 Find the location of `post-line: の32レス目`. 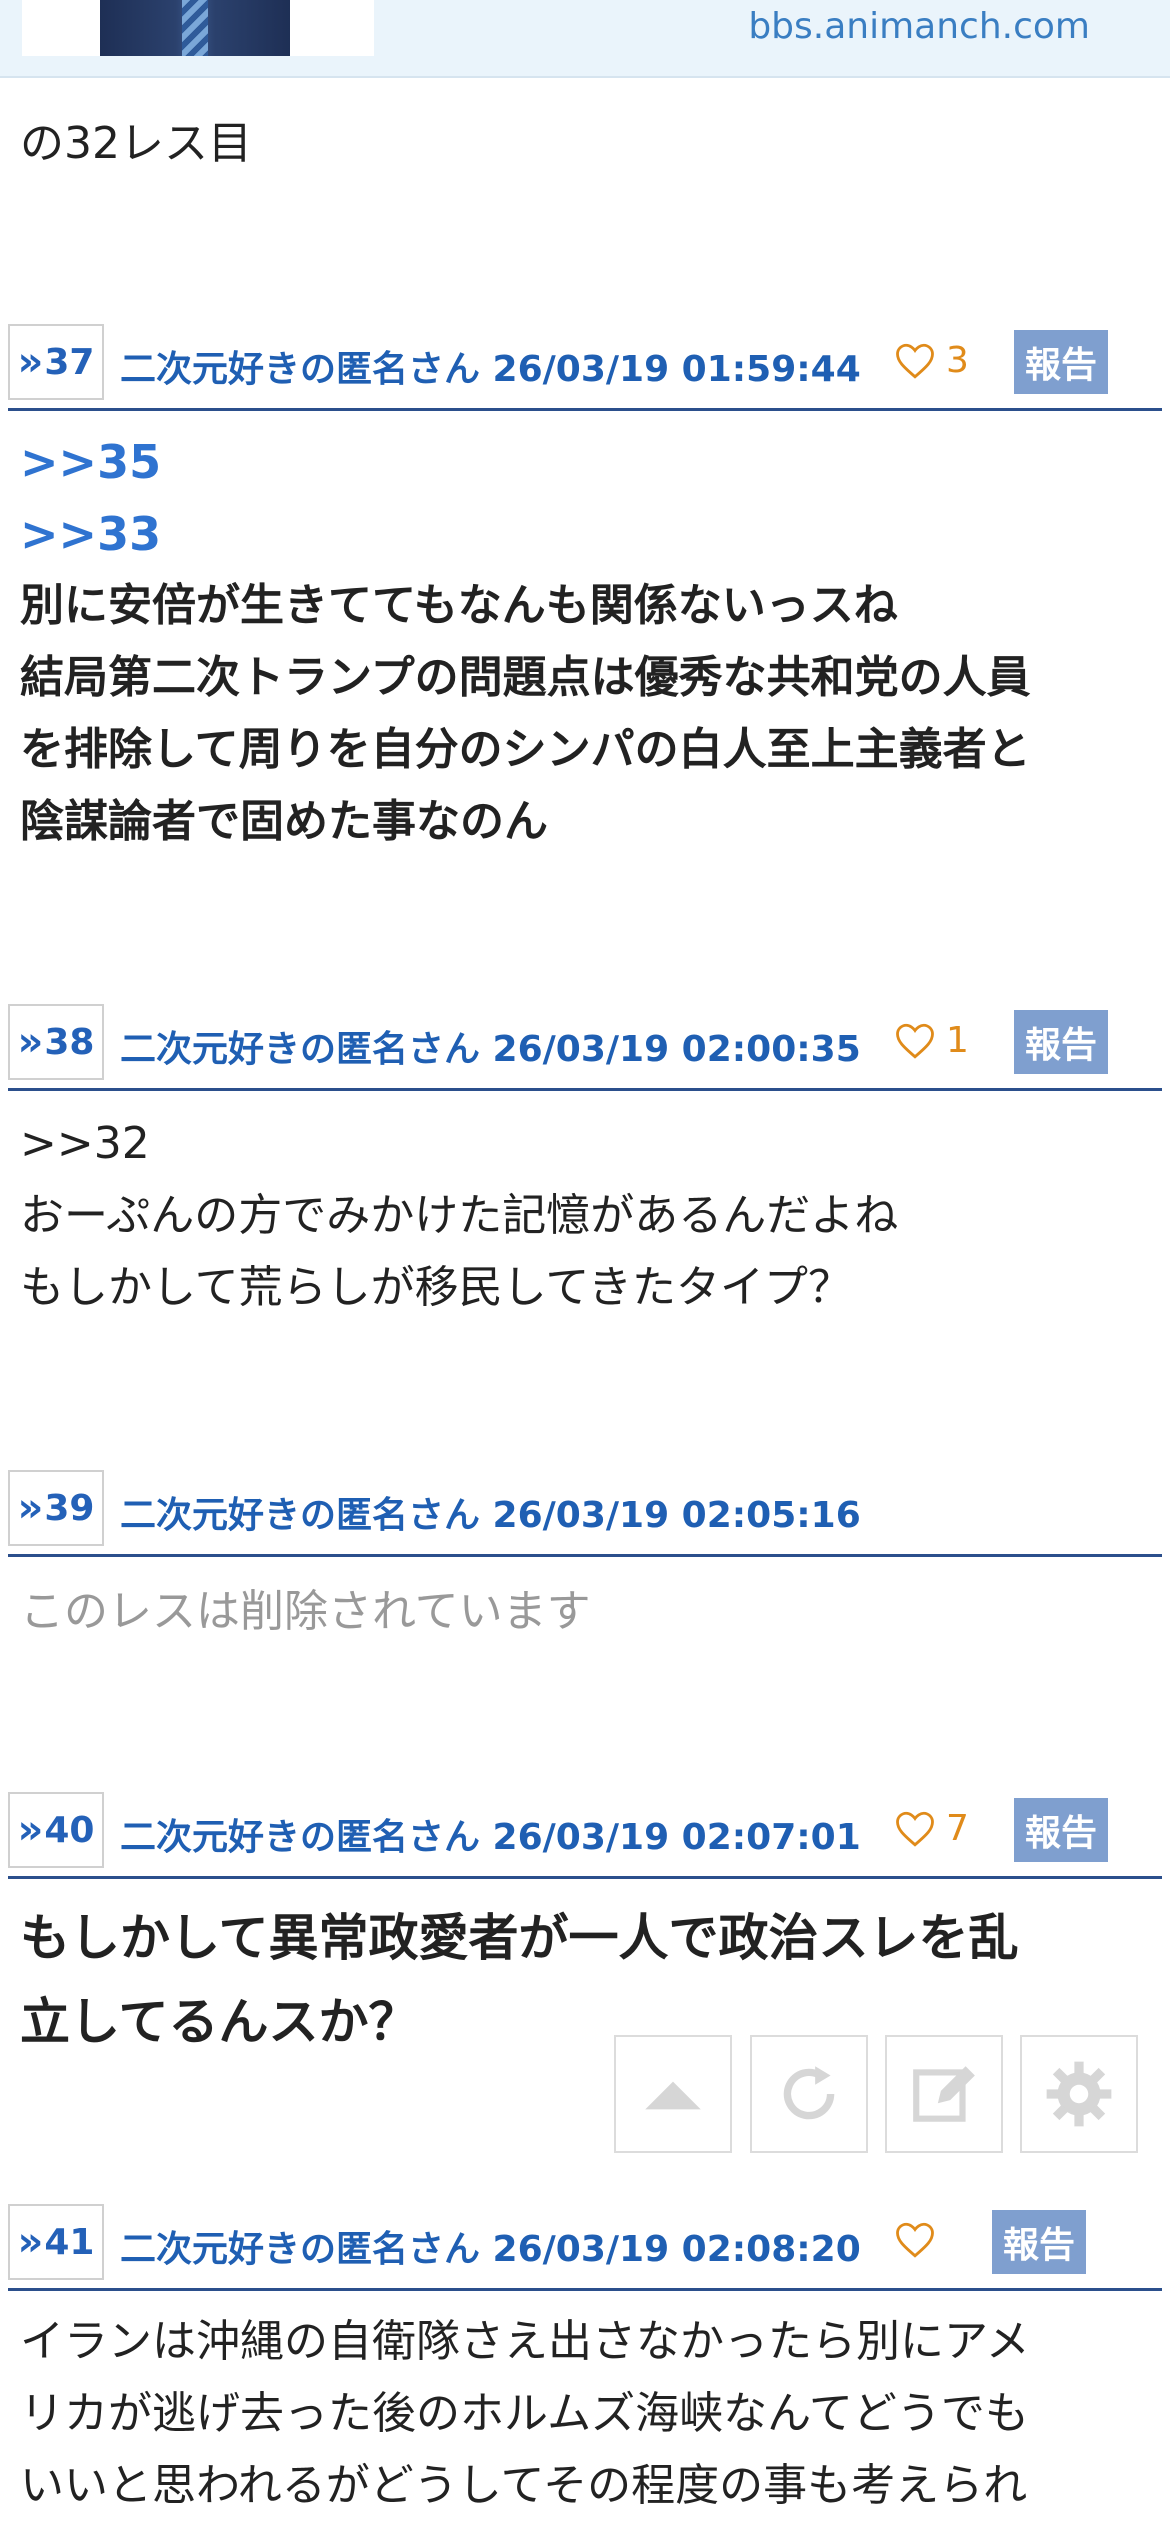

post-line: の32レス目 is located at coordinates (136, 143).